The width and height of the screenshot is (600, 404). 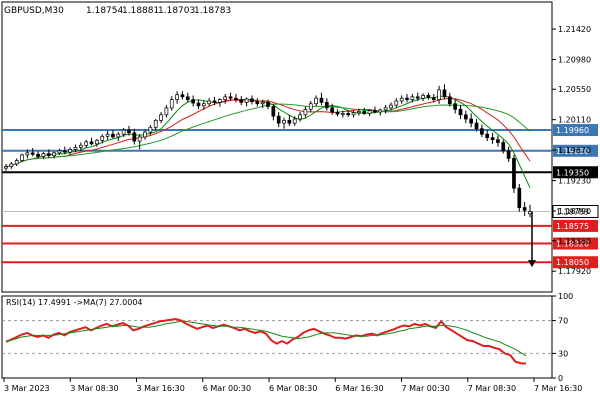 I want to click on time-tick-label: 6 Mar 16:30, so click(x=359, y=388).